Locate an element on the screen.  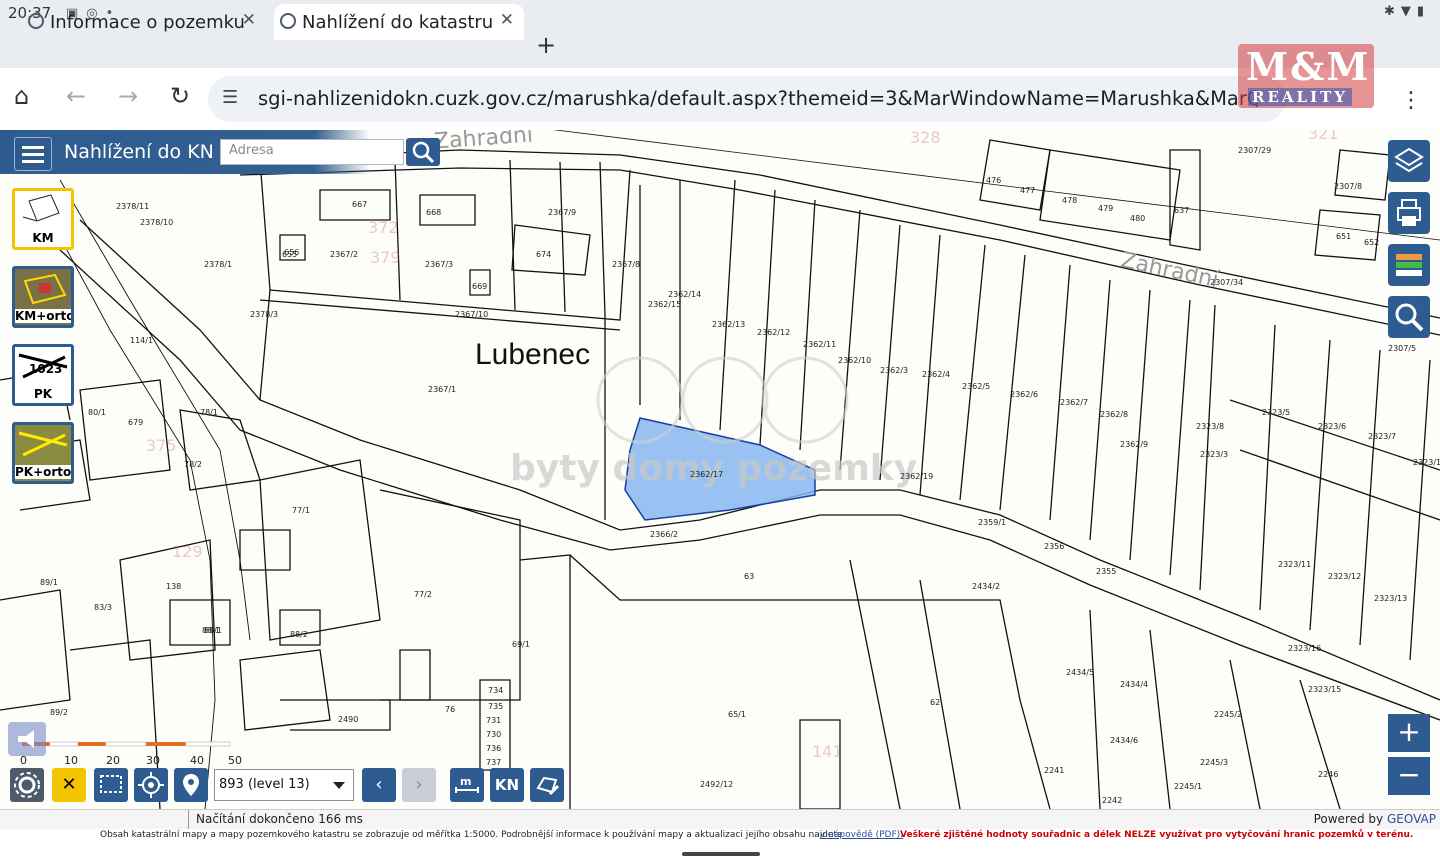
clear-selection-button: ✕ is located at coordinates (69, 785).